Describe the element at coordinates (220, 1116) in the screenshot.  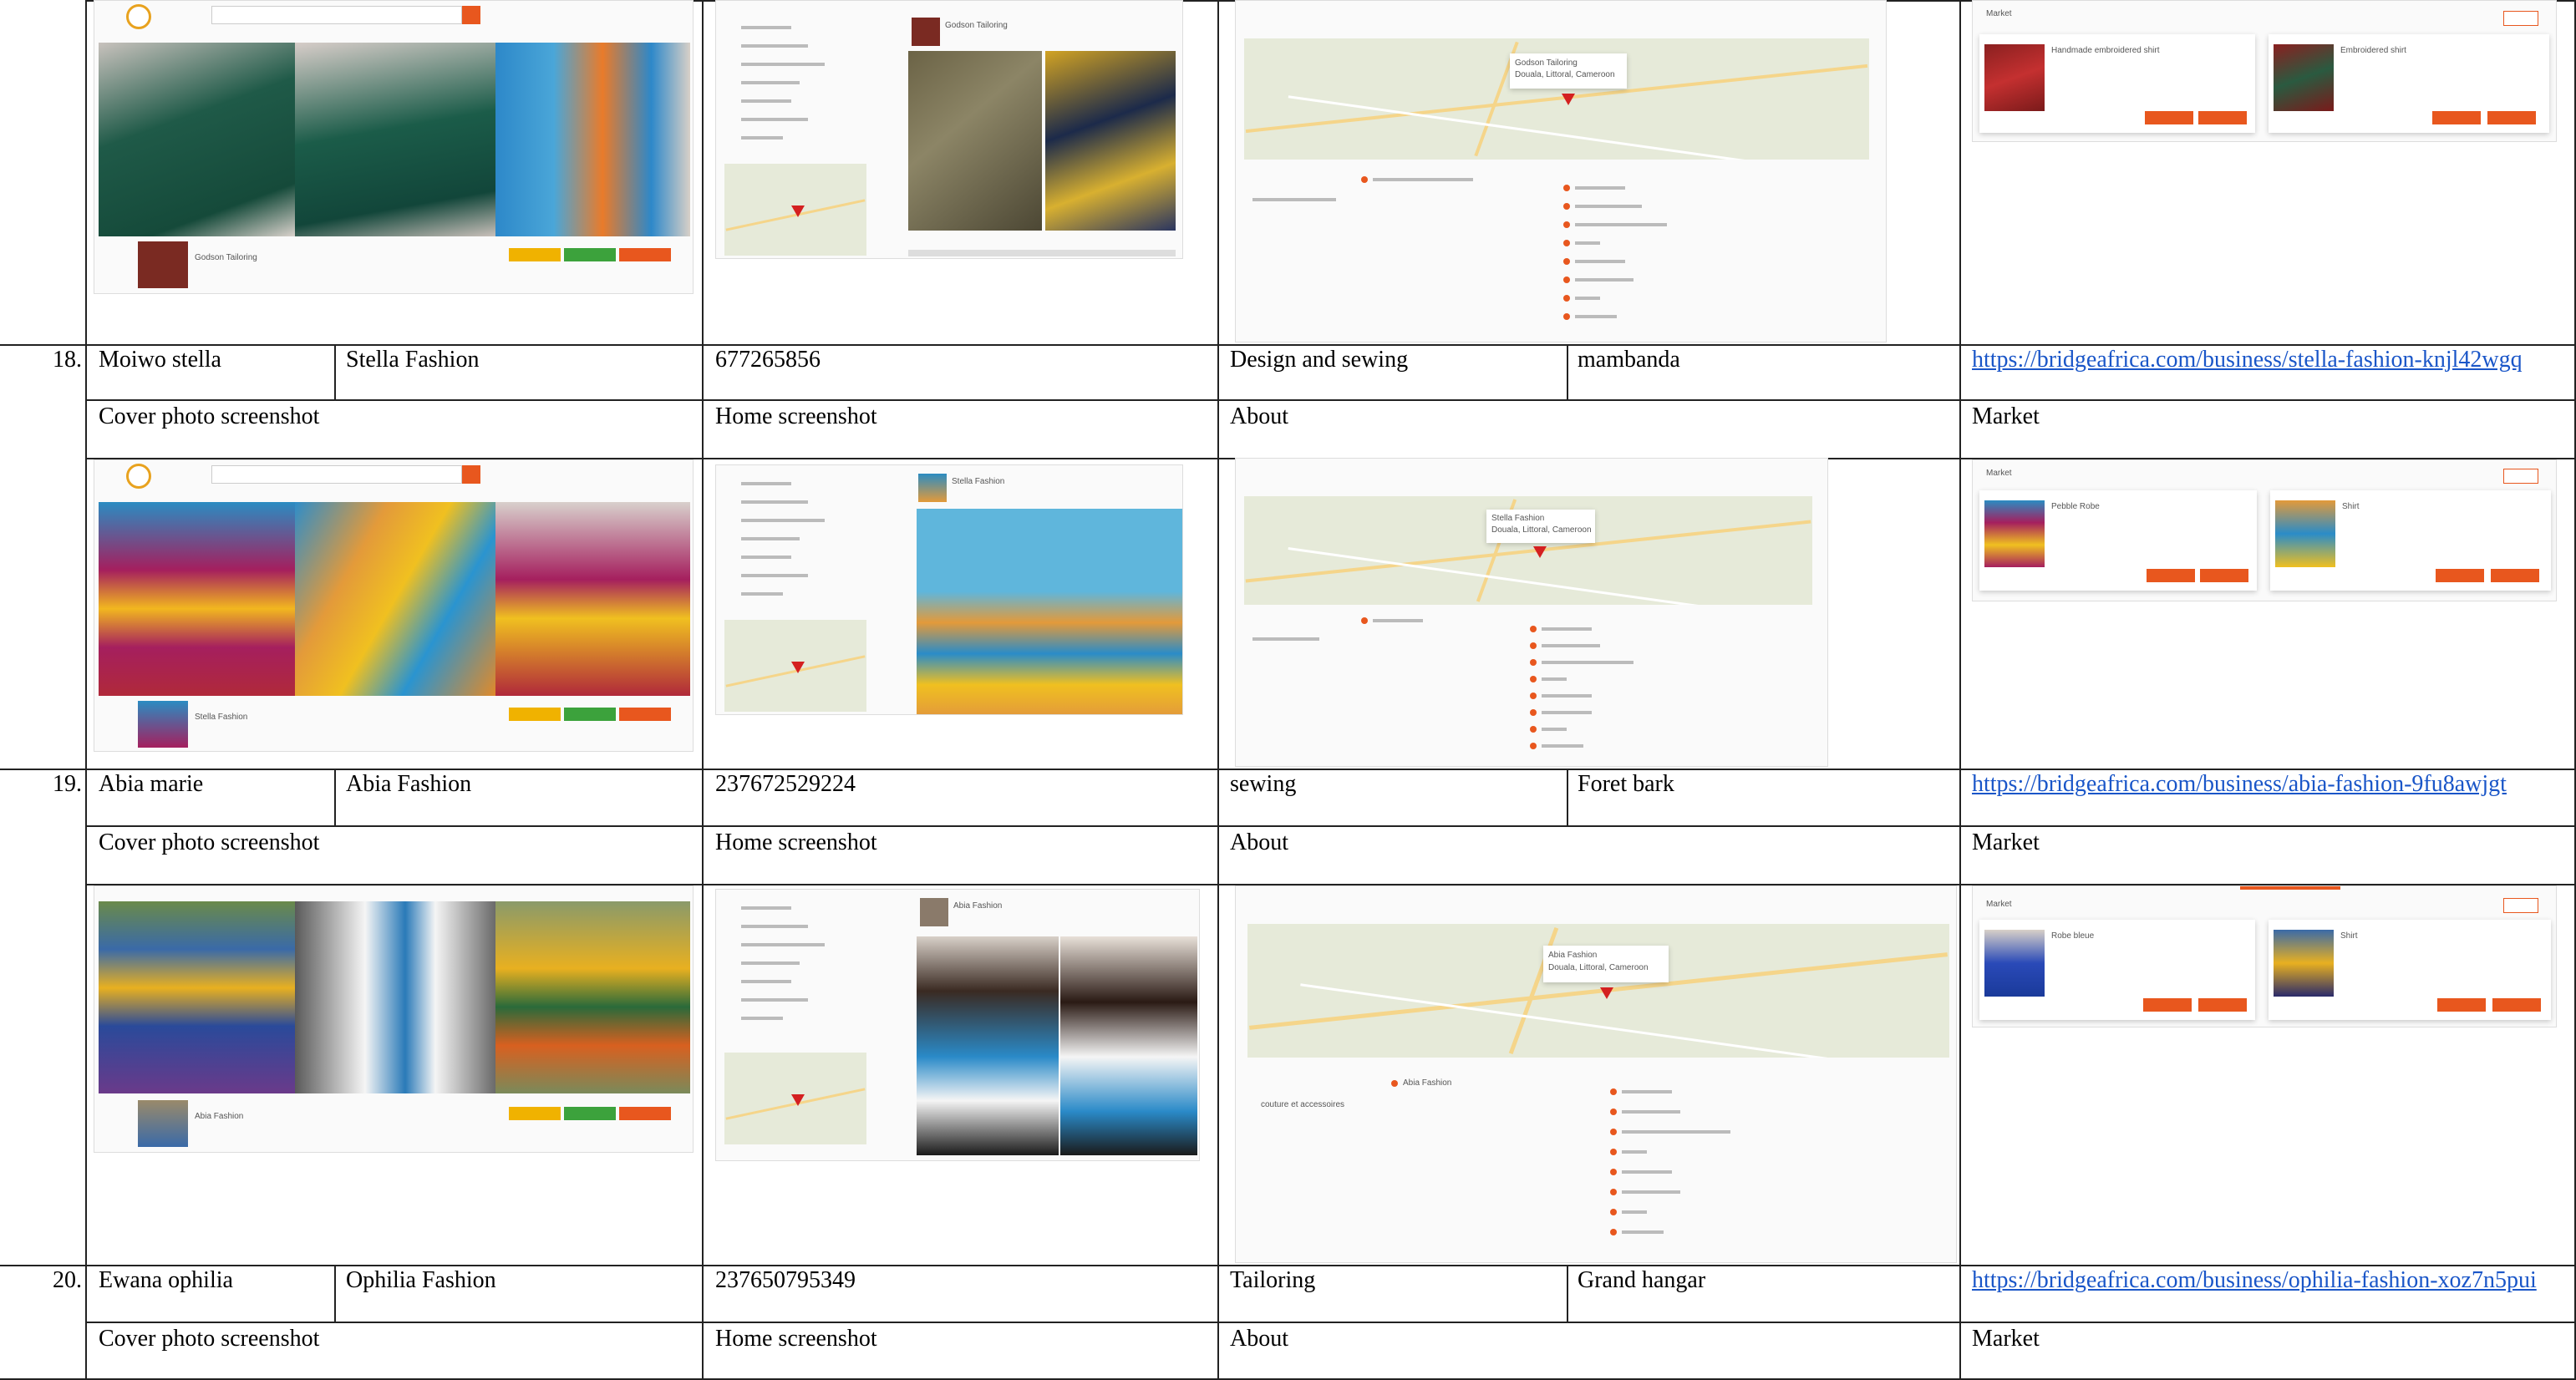
I see `profile-name: Abia Fashion` at that location.